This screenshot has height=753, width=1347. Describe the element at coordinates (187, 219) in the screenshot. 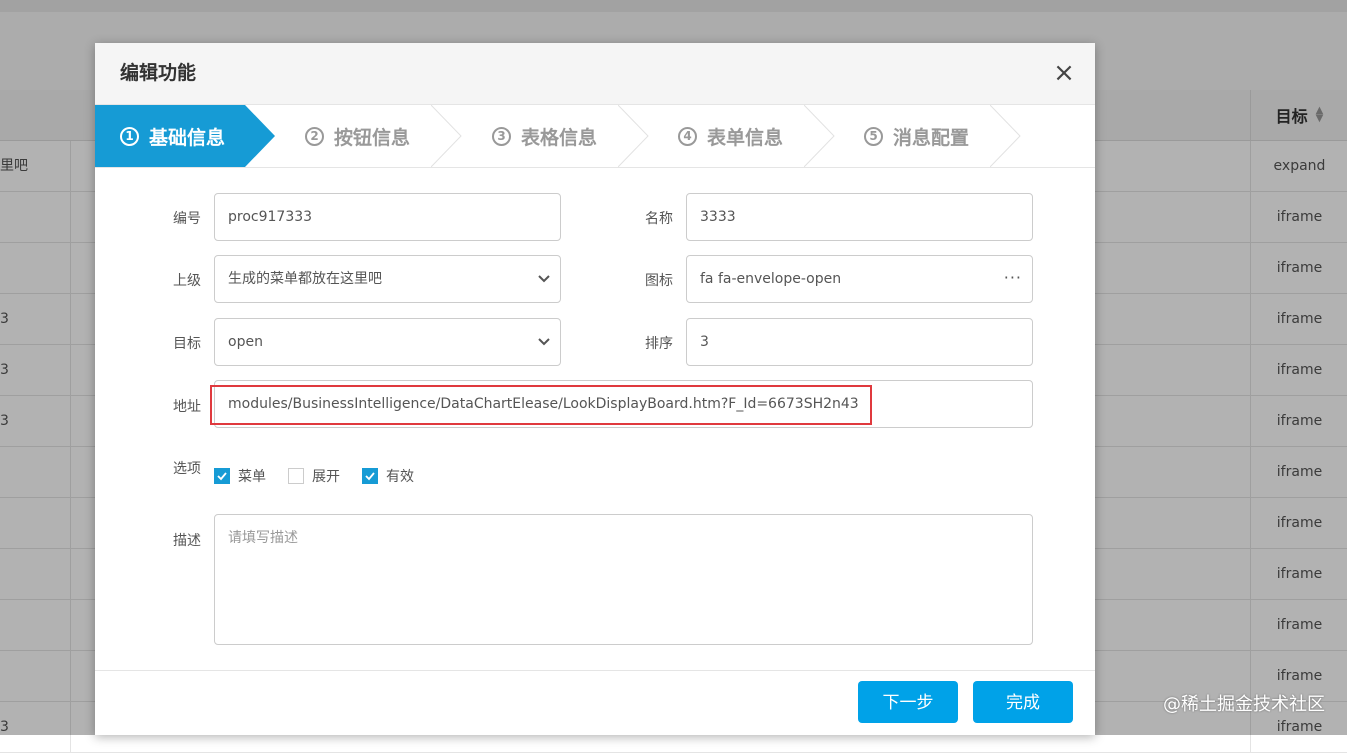

I see `code-label: 编号` at that location.